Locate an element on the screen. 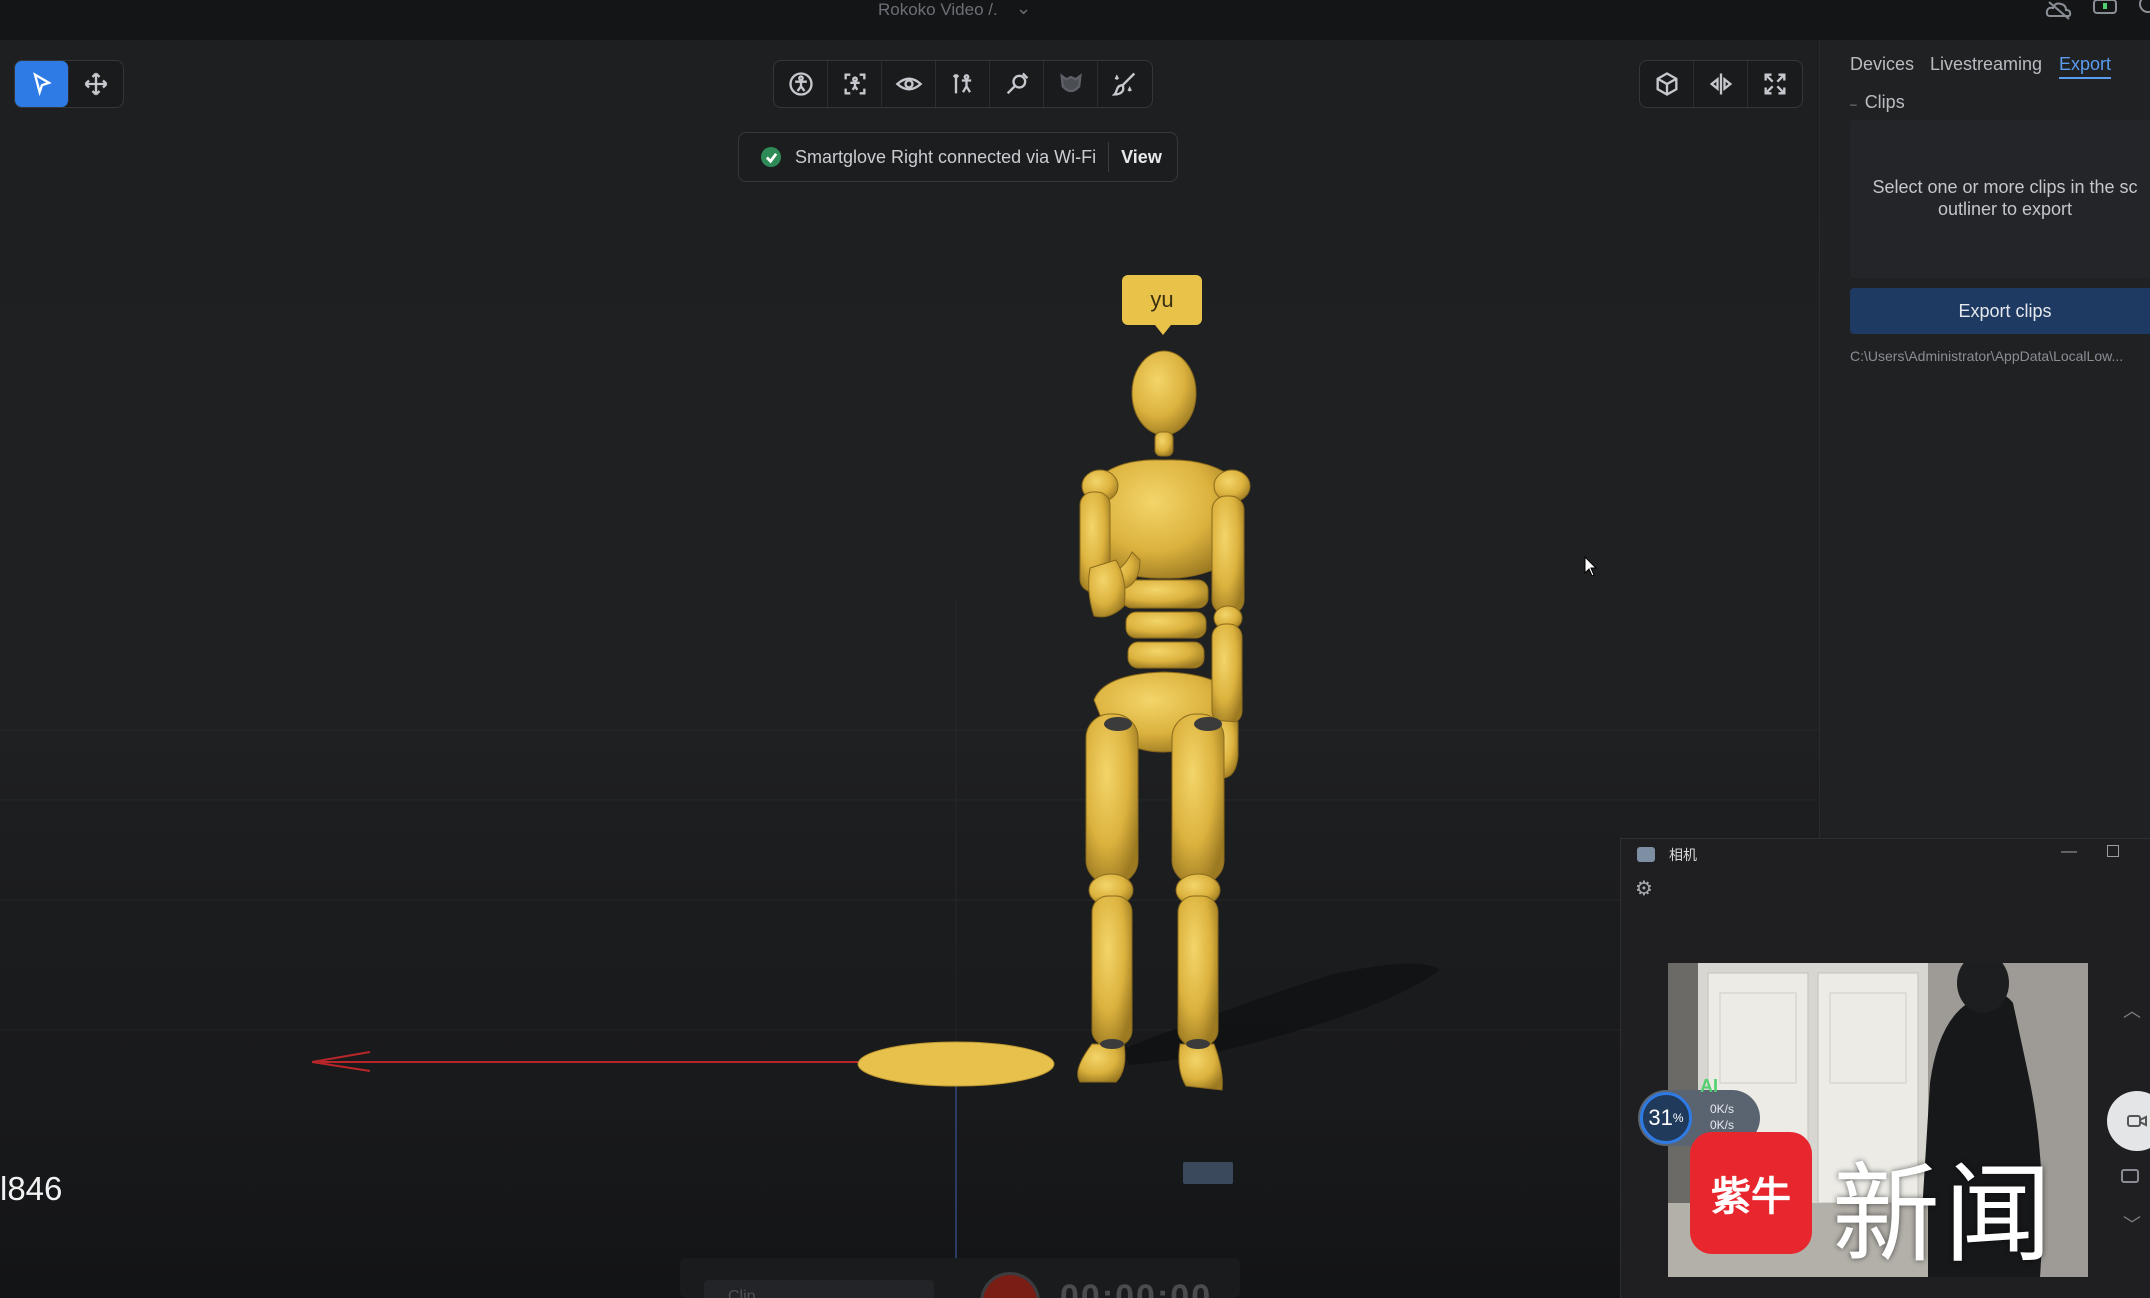 This screenshot has height=1298, width=2150. project-title: Rokoko Video /. is located at coordinates (938, 10).